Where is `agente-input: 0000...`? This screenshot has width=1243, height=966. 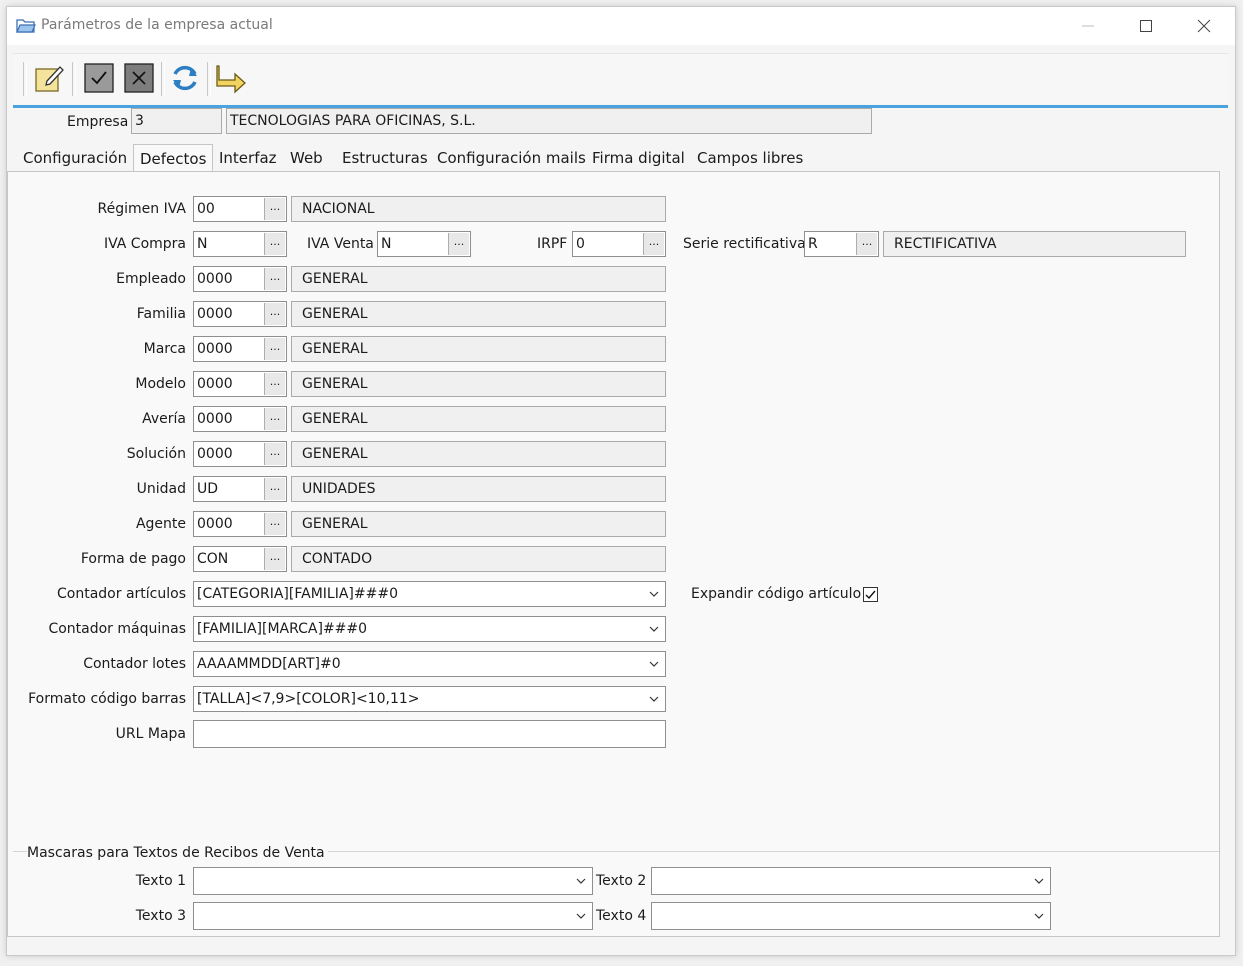 agente-input: 0000... is located at coordinates (240, 524).